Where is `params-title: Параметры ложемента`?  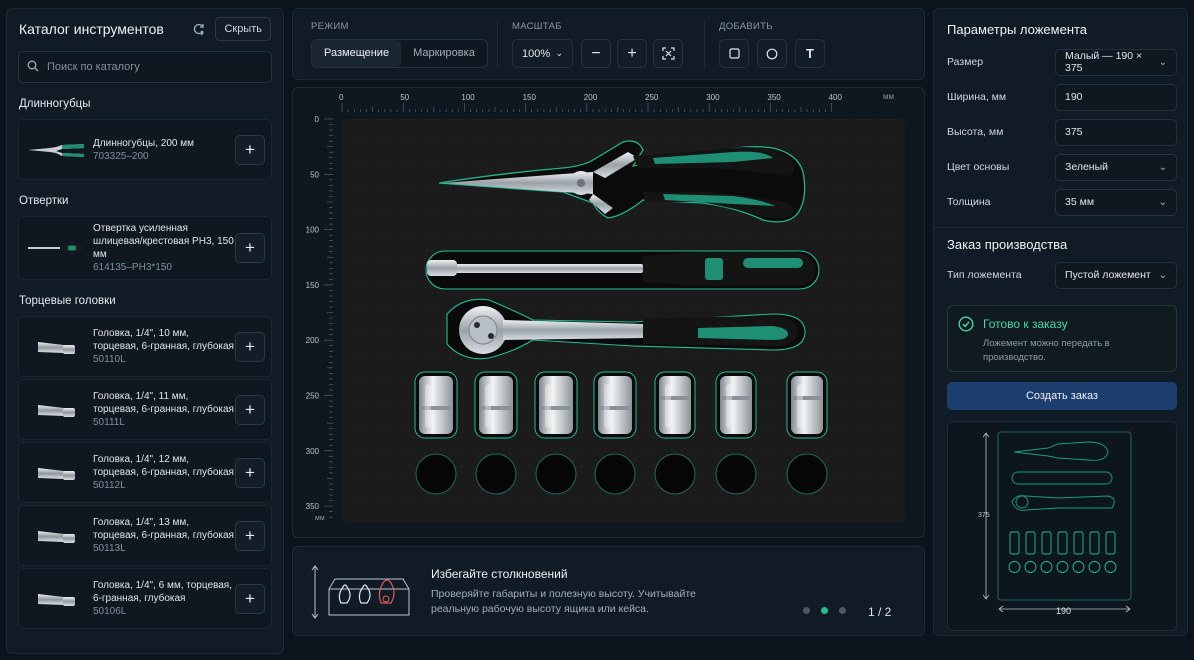
params-title: Параметры ложемента is located at coordinates (1017, 29).